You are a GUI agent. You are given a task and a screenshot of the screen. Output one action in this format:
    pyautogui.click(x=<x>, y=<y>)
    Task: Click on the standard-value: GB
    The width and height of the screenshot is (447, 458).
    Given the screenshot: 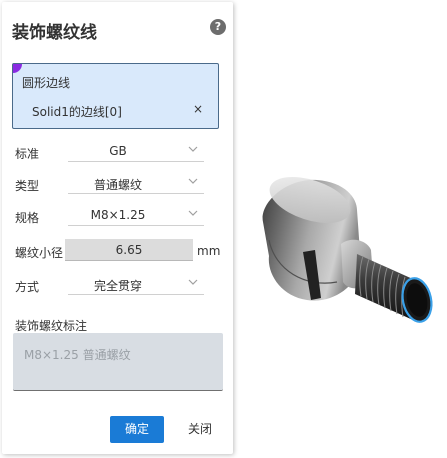 What is the action you would take?
    pyautogui.click(x=118, y=151)
    